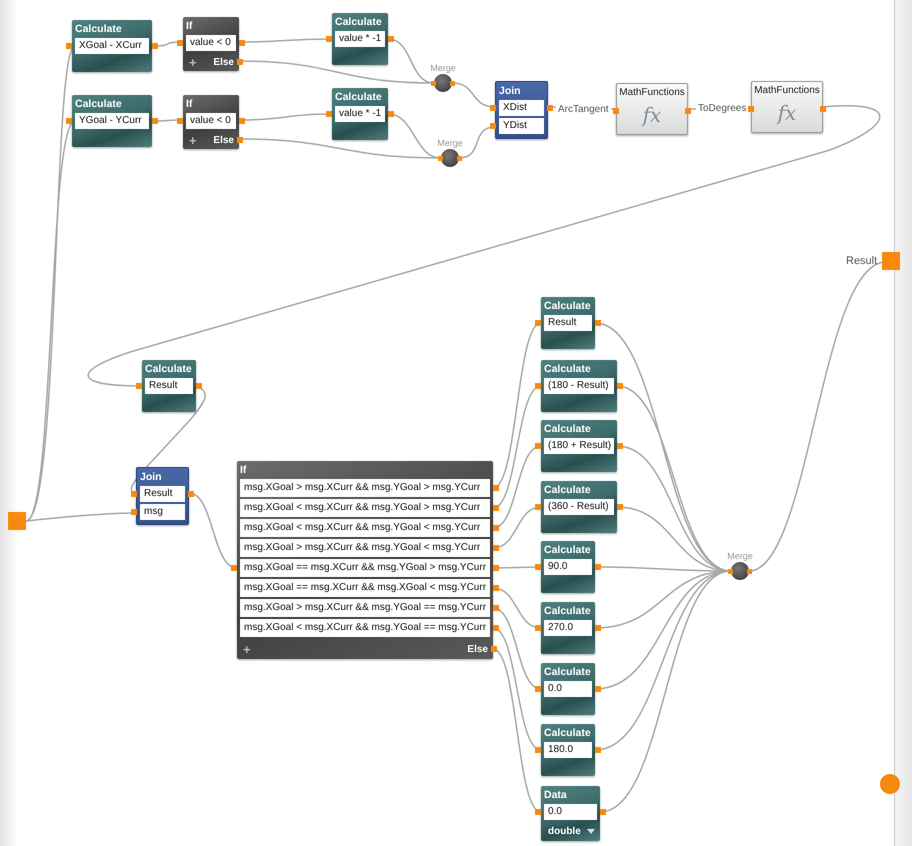  I want to click on output-label: Result, so click(862, 261).